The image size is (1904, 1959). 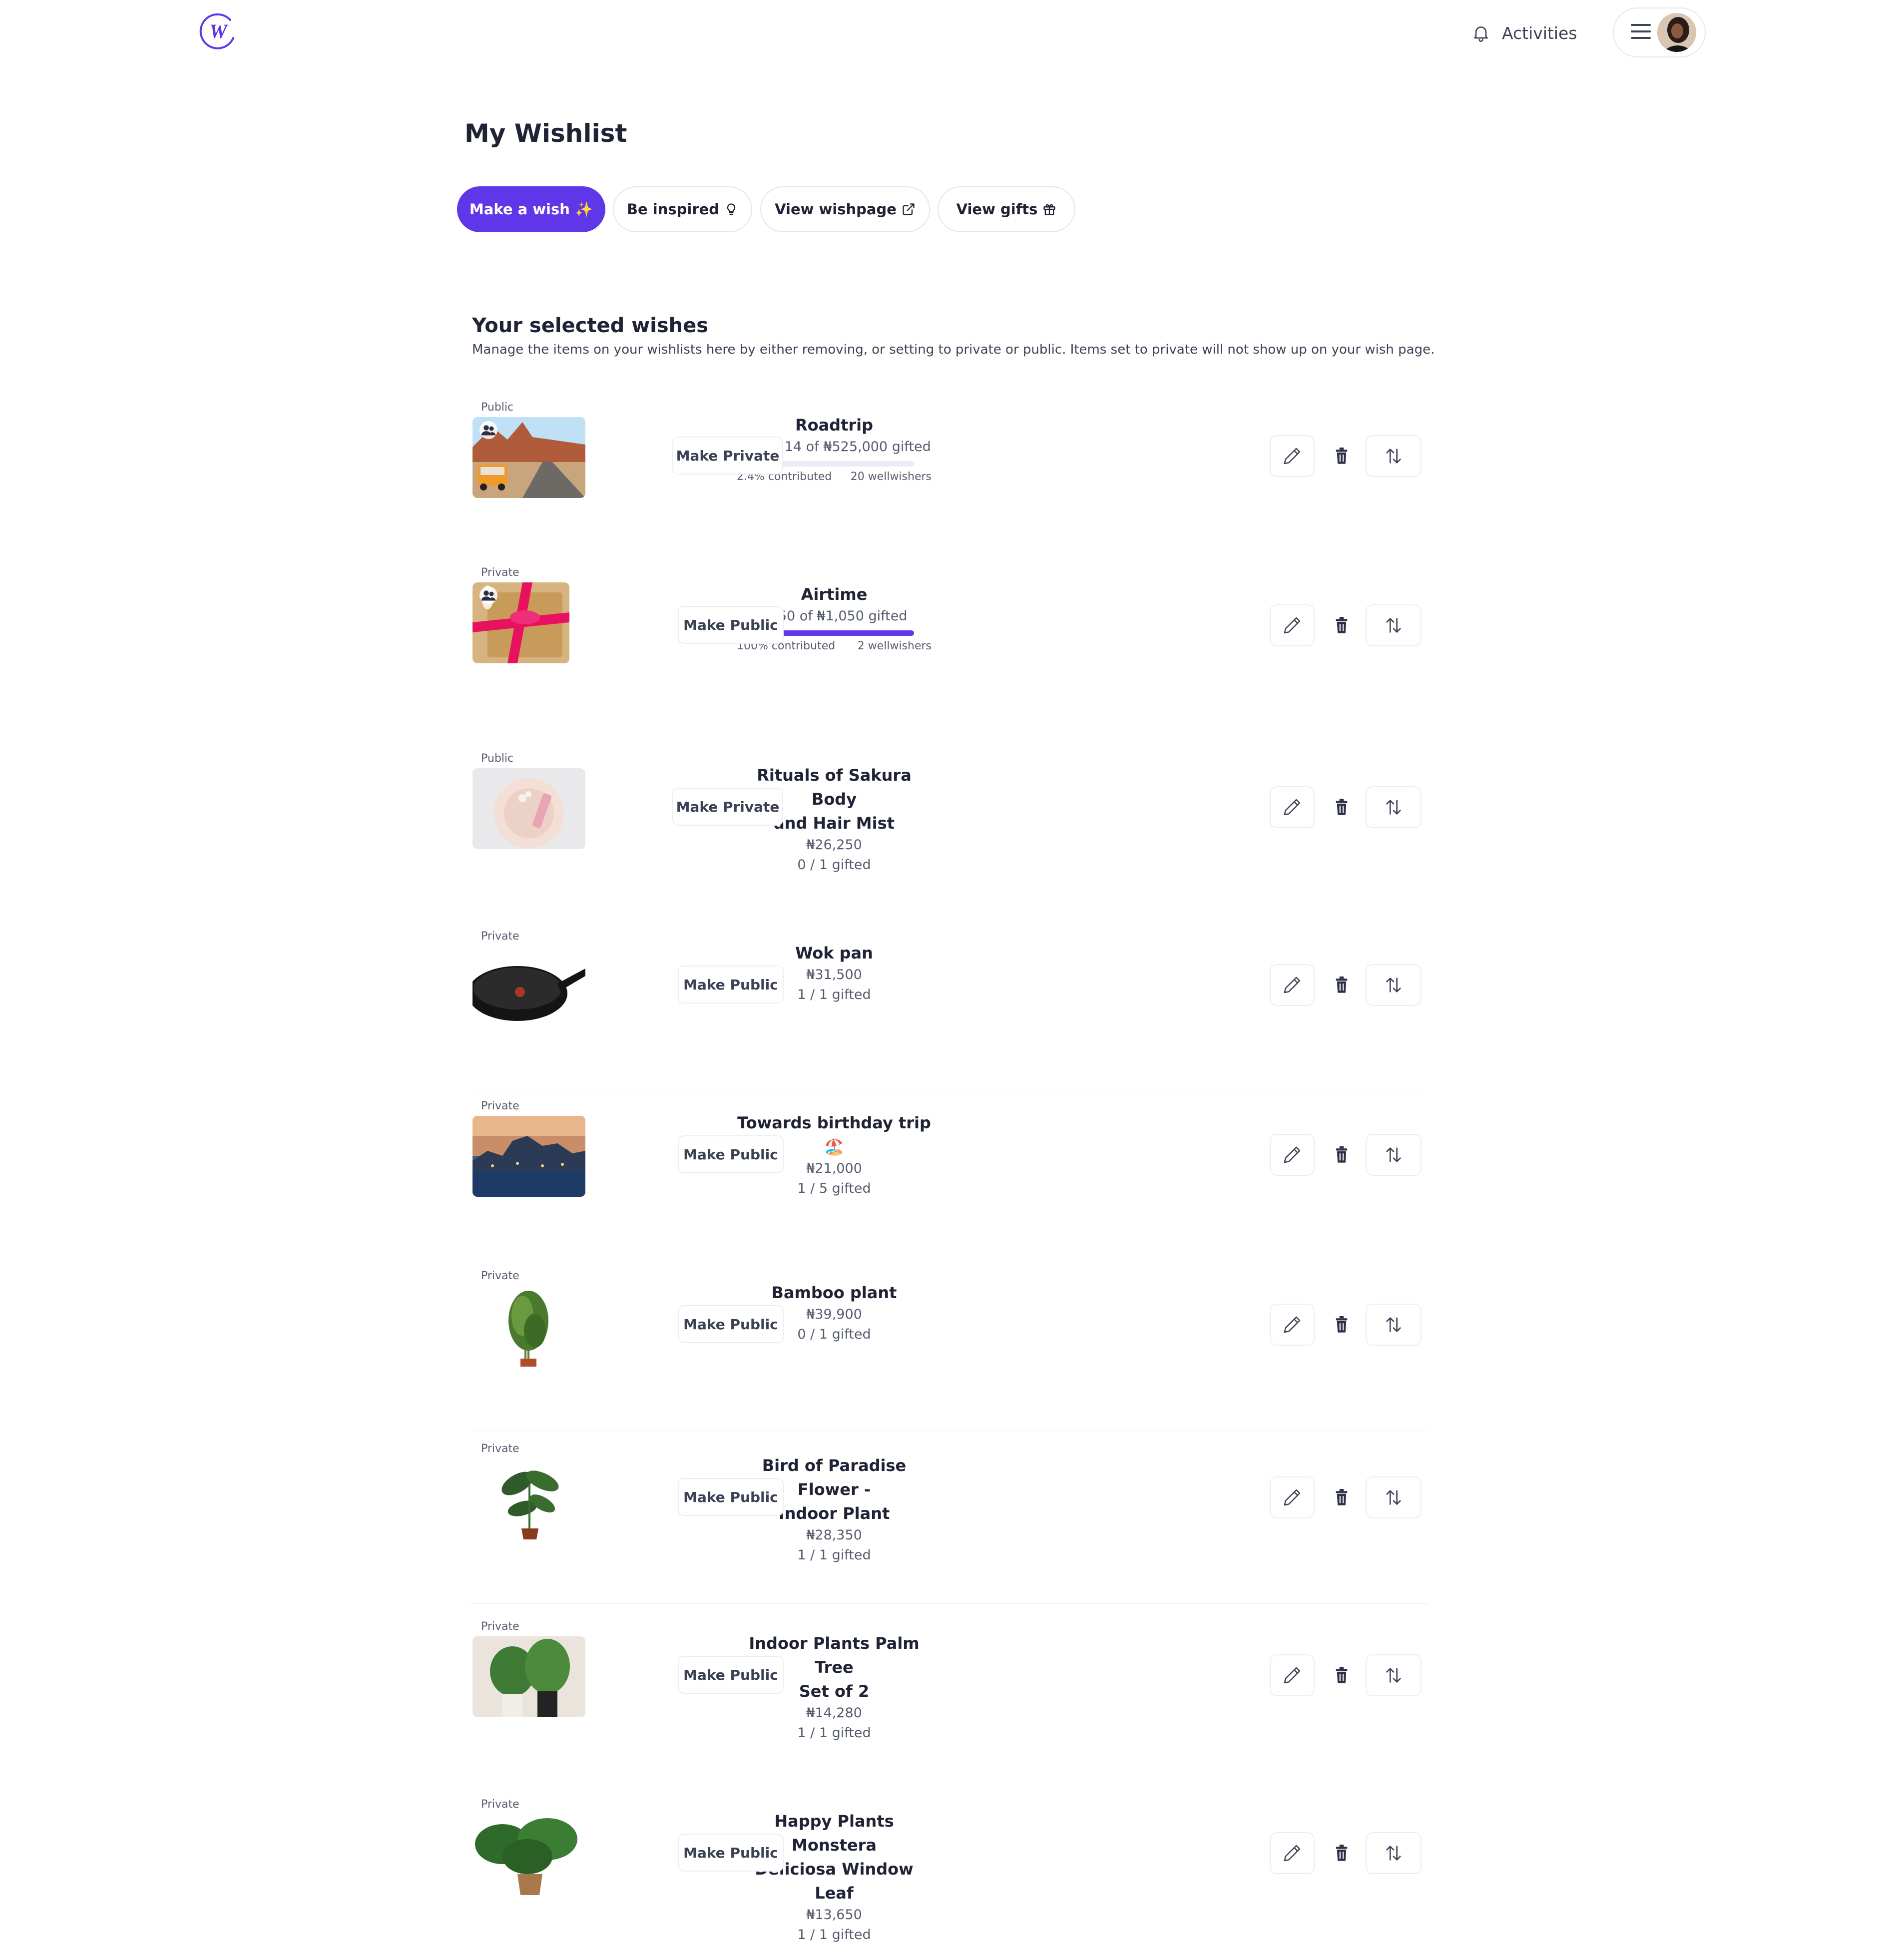 I want to click on view-gifts-button: View gifts, so click(x=1006, y=209).